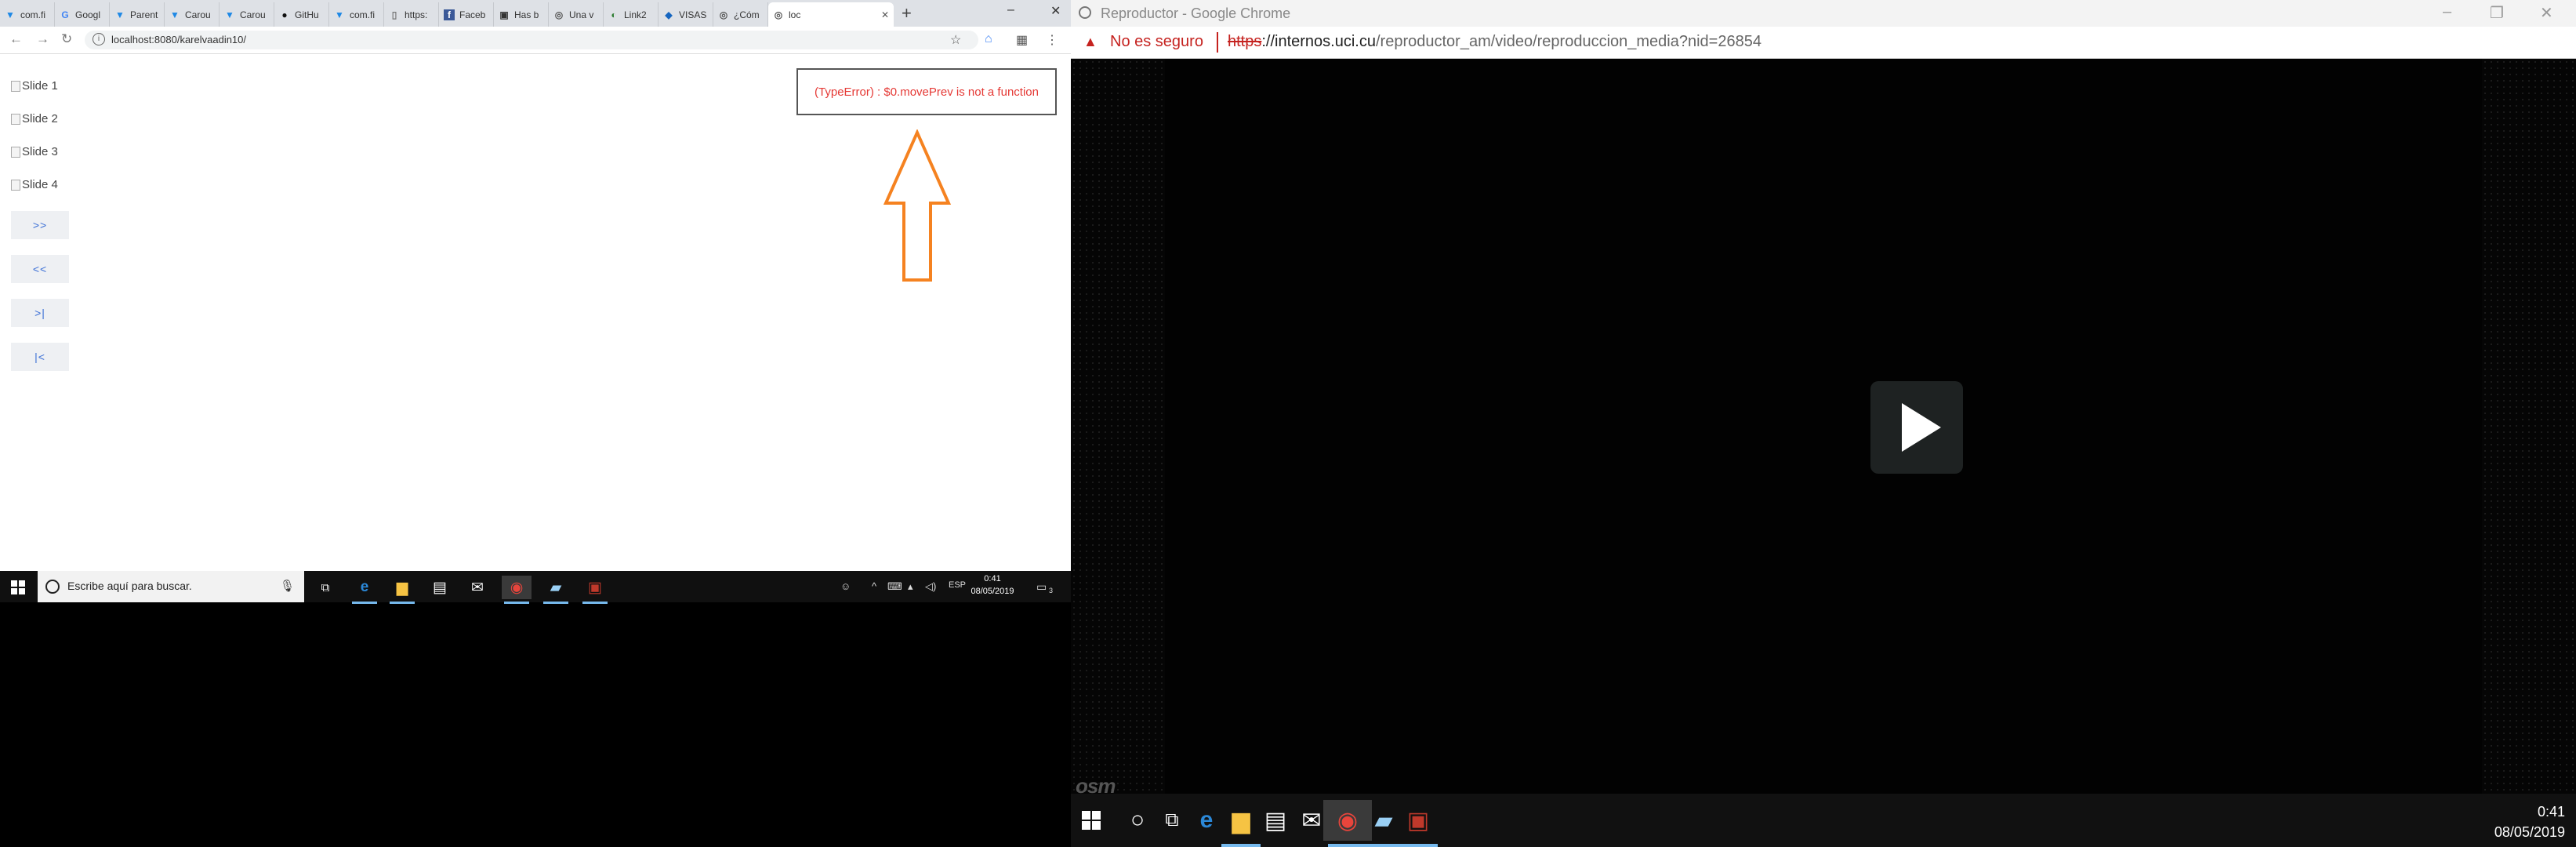 The image size is (2576, 847). I want to click on language-indicator: ESP, so click(958, 585).